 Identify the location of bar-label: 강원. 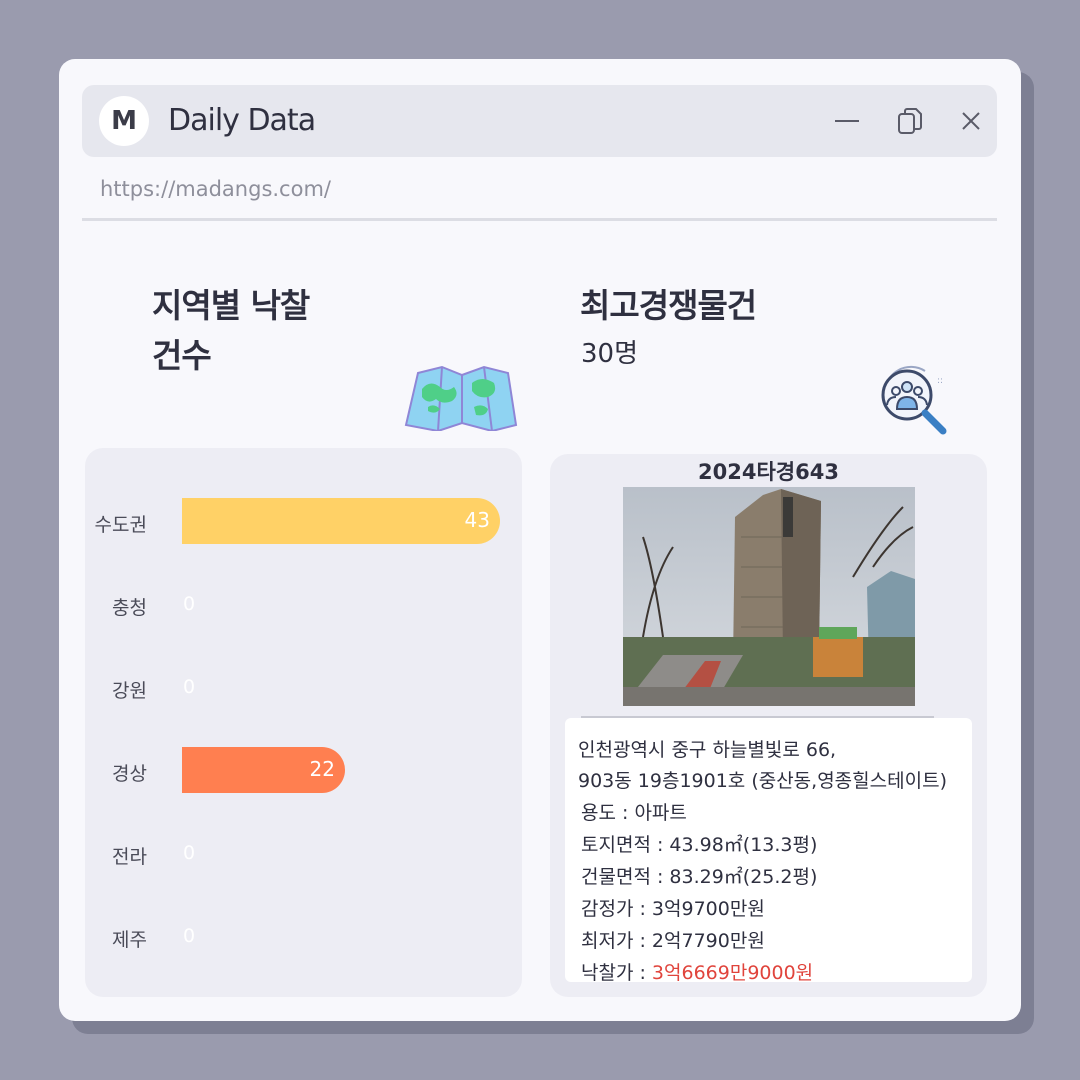
(129, 691).